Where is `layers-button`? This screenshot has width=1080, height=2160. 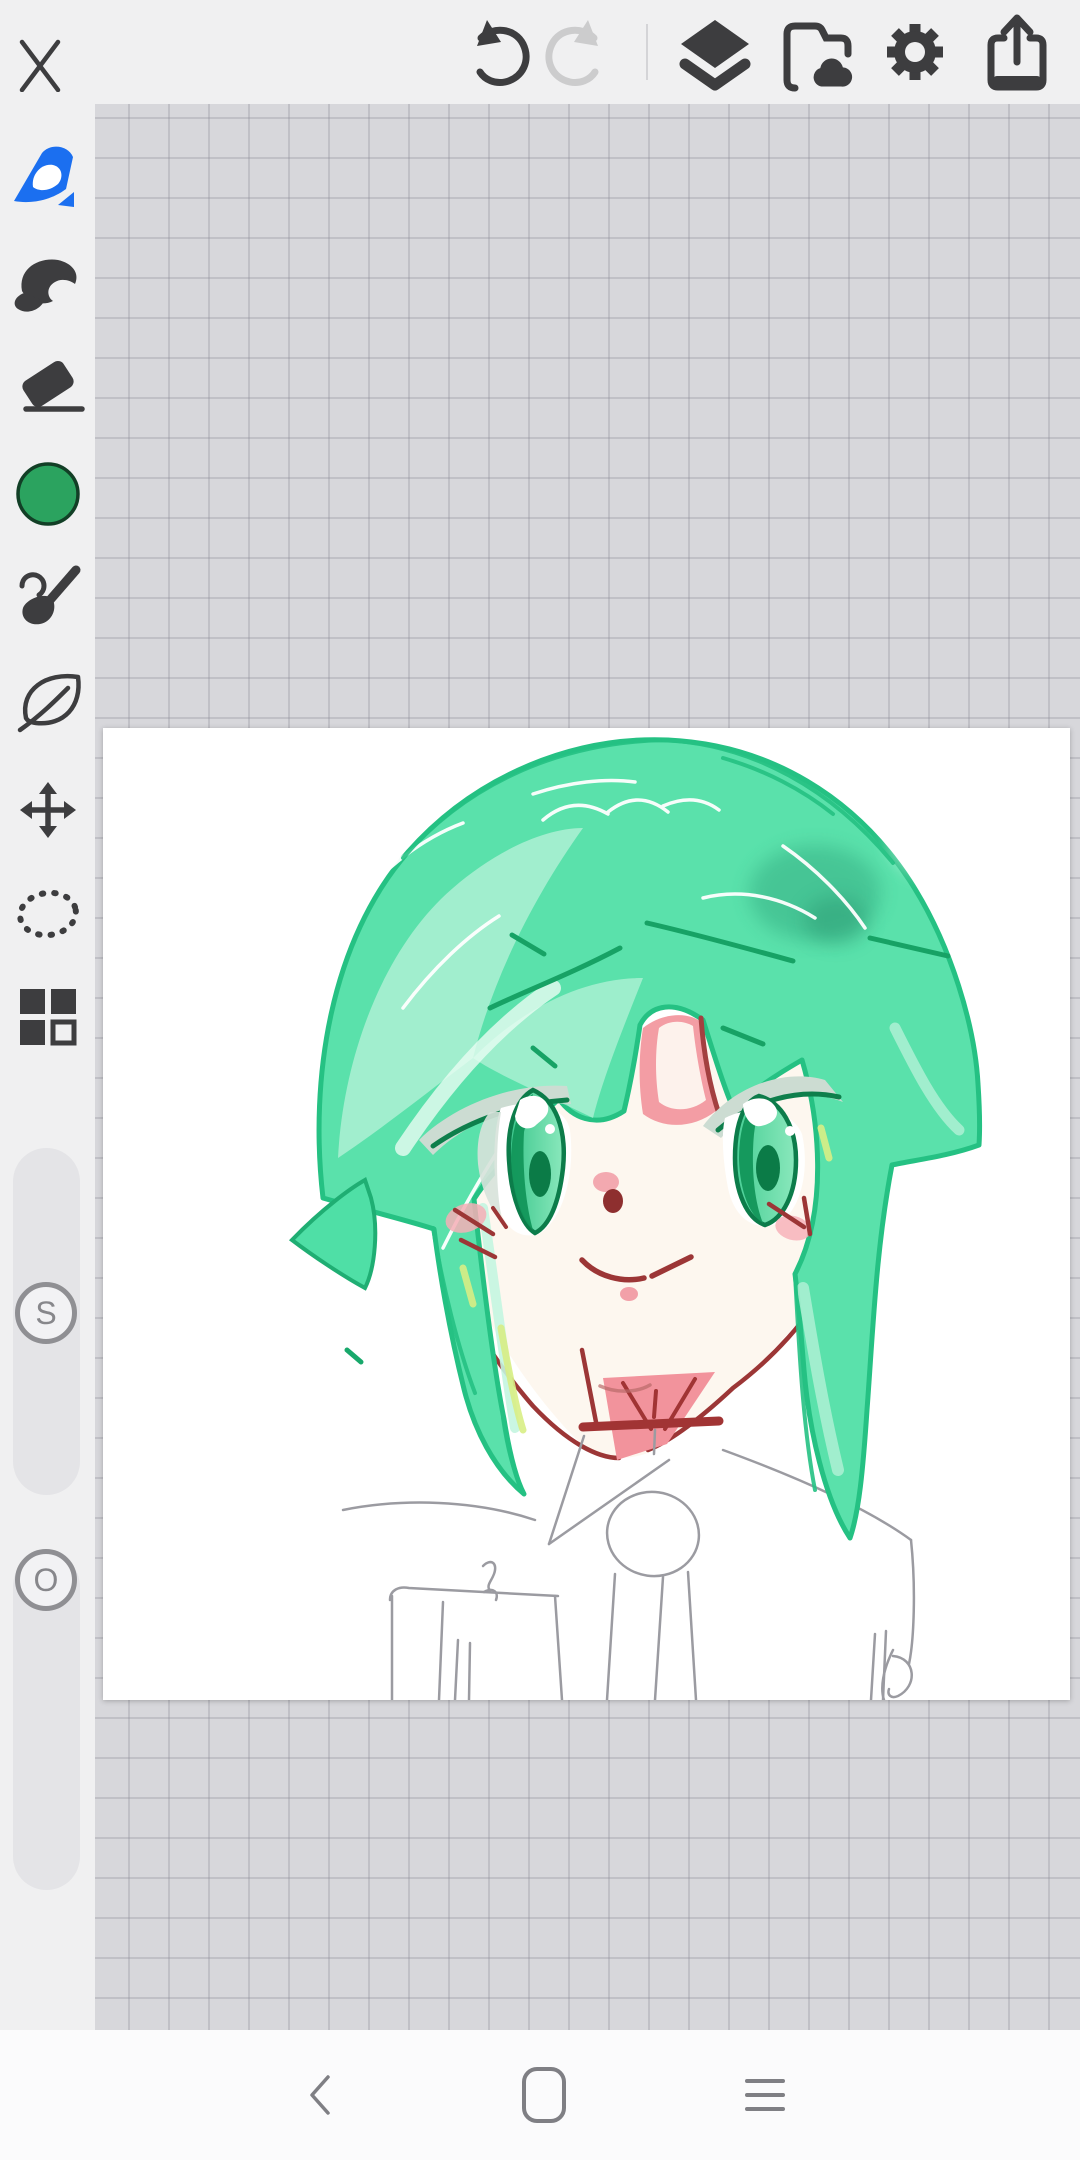 layers-button is located at coordinates (715, 52).